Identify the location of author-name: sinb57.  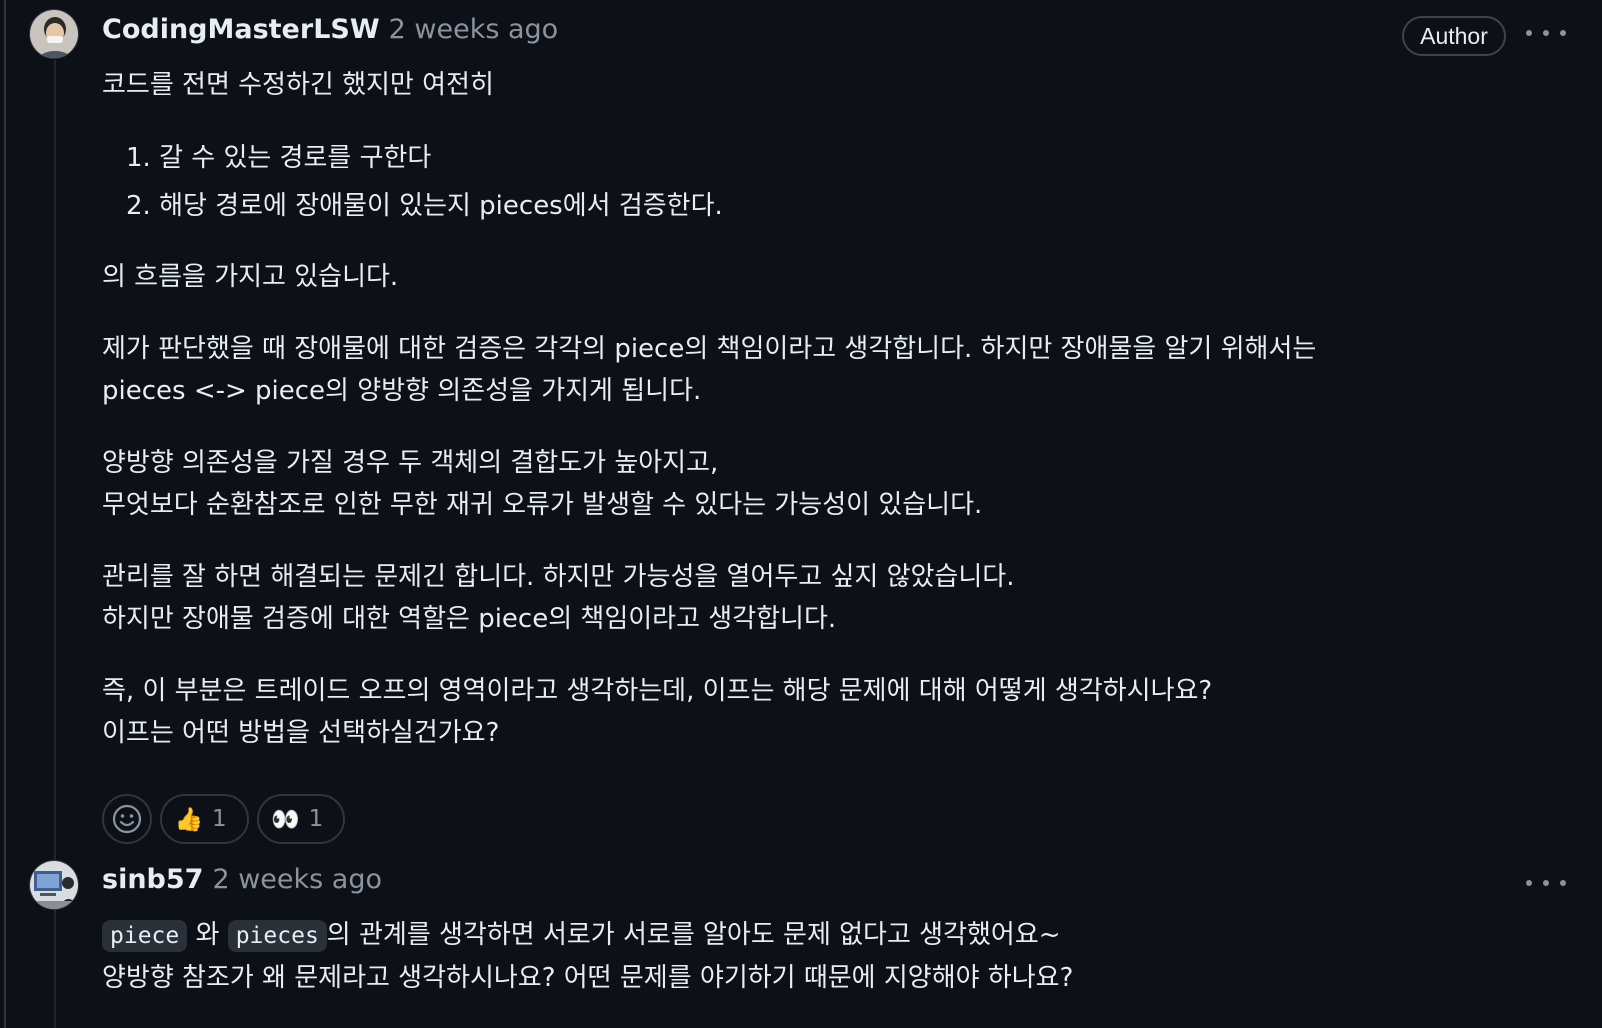
(152, 879).